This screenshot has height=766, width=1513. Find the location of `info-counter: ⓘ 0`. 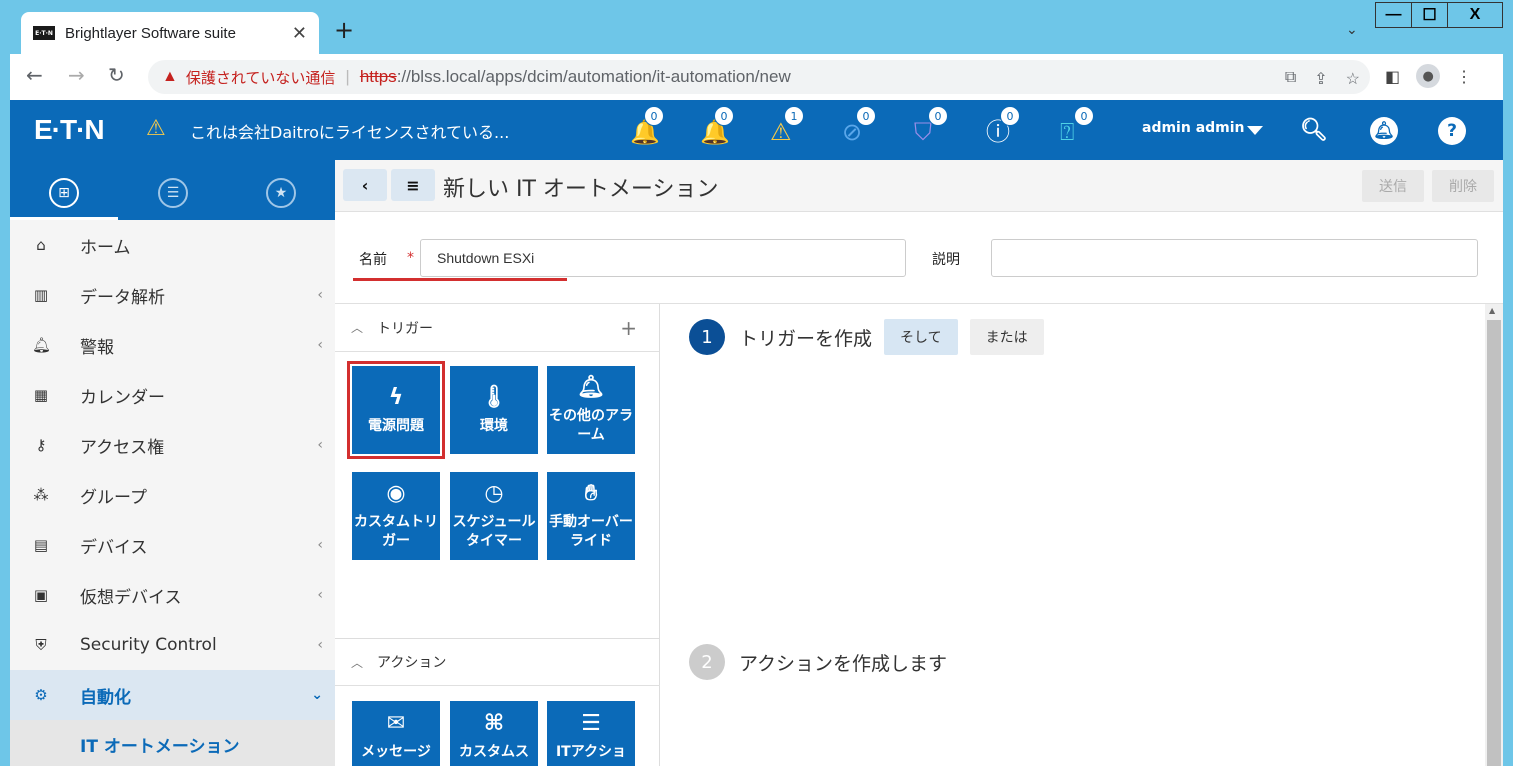

info-counter: ⓘ 0 is located at coordinates (1004, 127).